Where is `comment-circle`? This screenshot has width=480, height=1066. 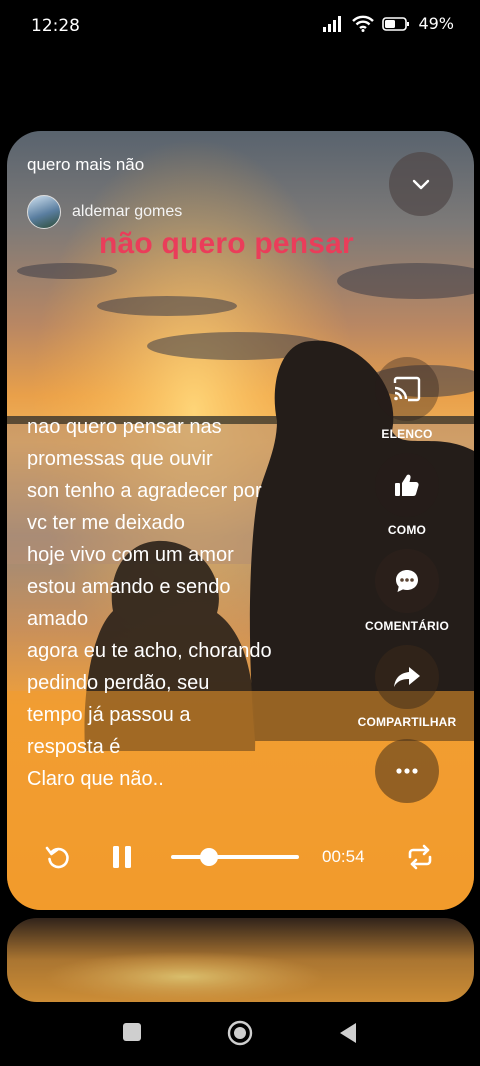
comment-circle is located at coordinates (407, 581).